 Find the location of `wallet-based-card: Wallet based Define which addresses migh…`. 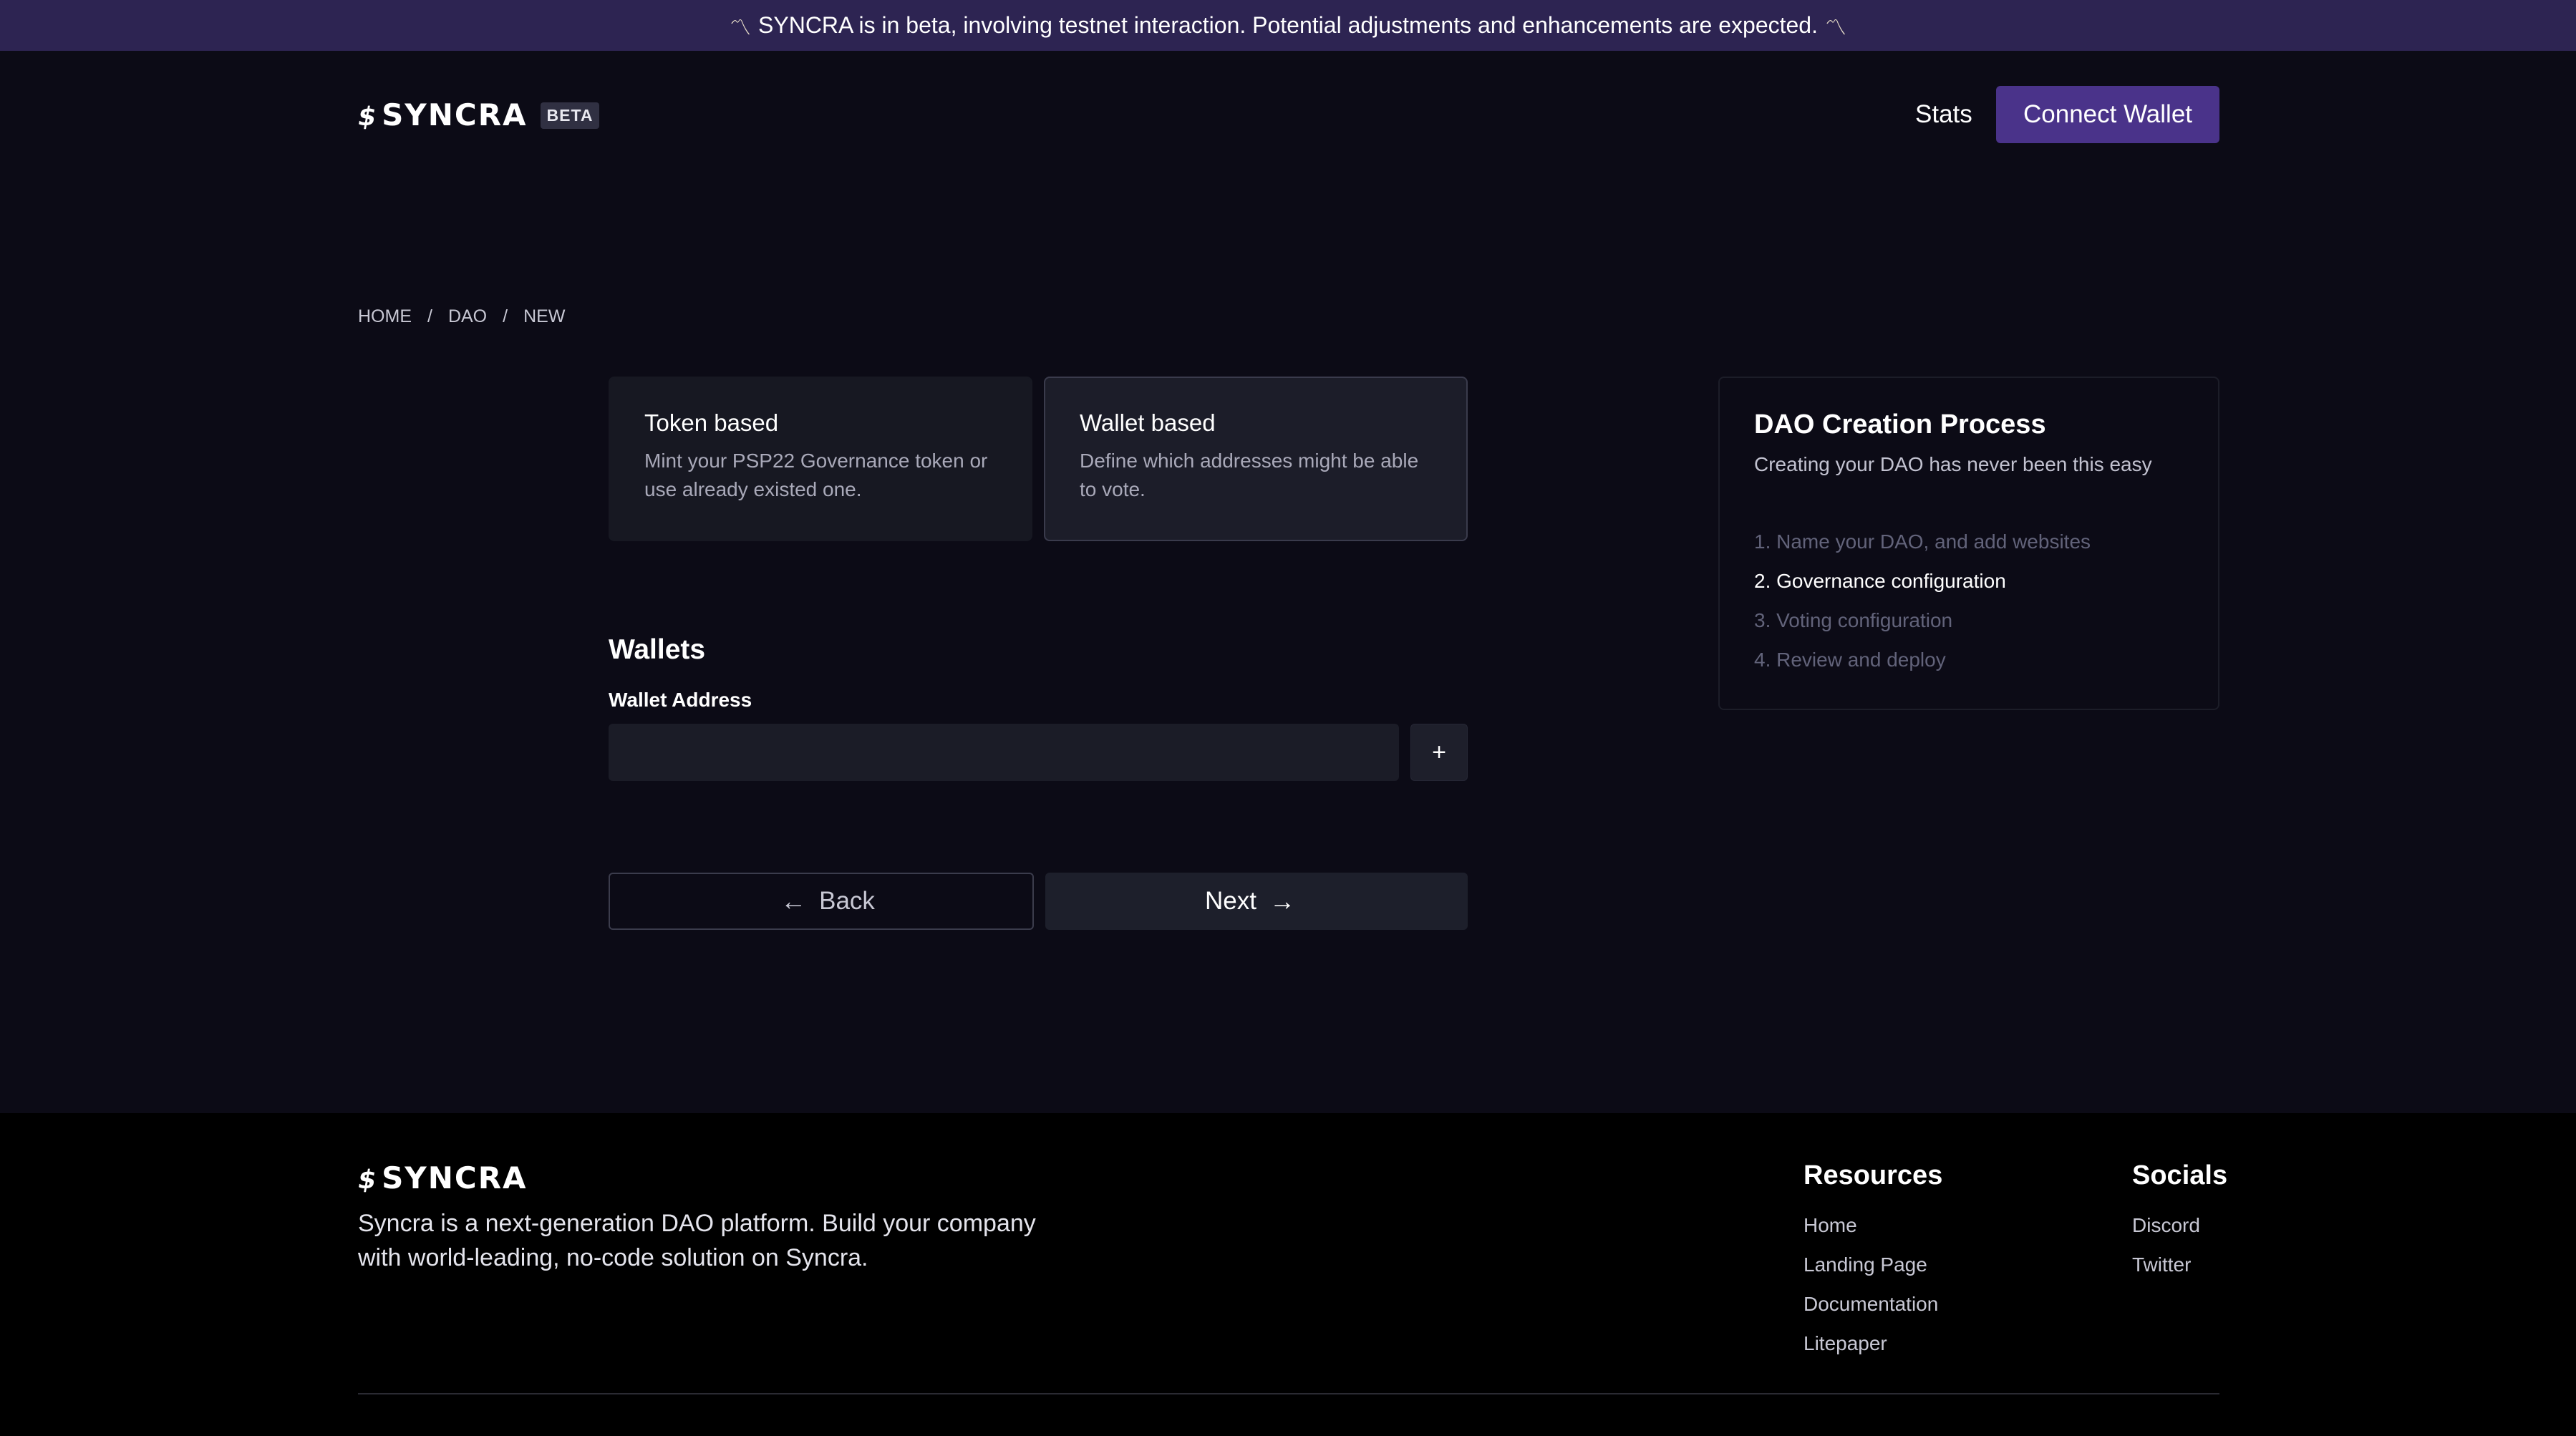

wallet-based-card: Wallet based Define which addresses migh… is located at coordinates (1256, 459).